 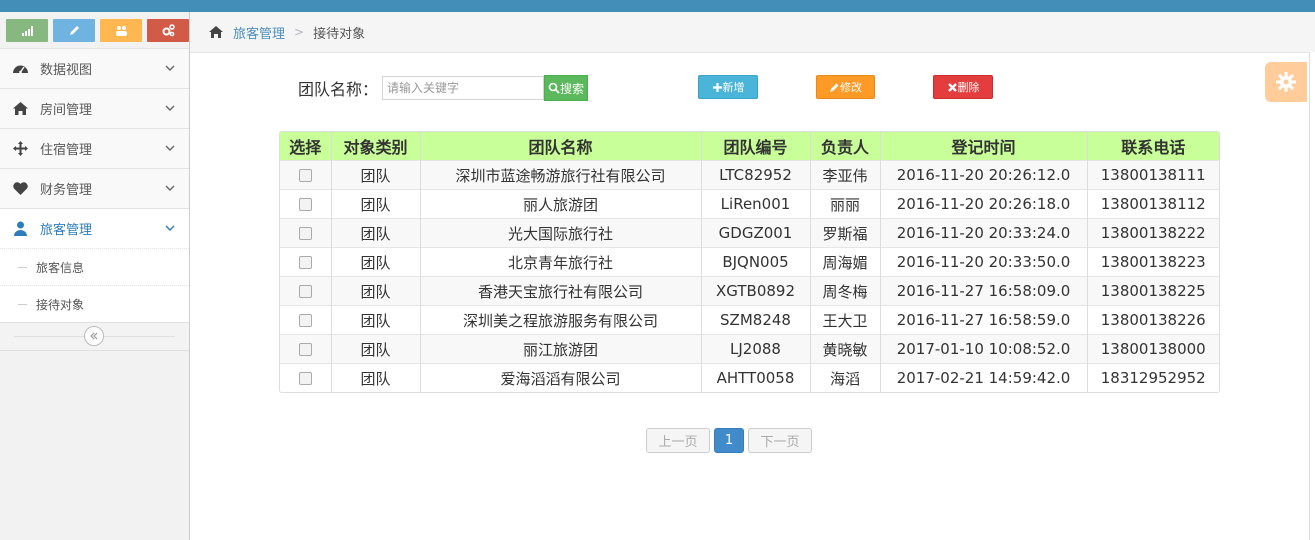 I want to click on pagination: 上一页 1 下一页, so click(x=729, y=440).